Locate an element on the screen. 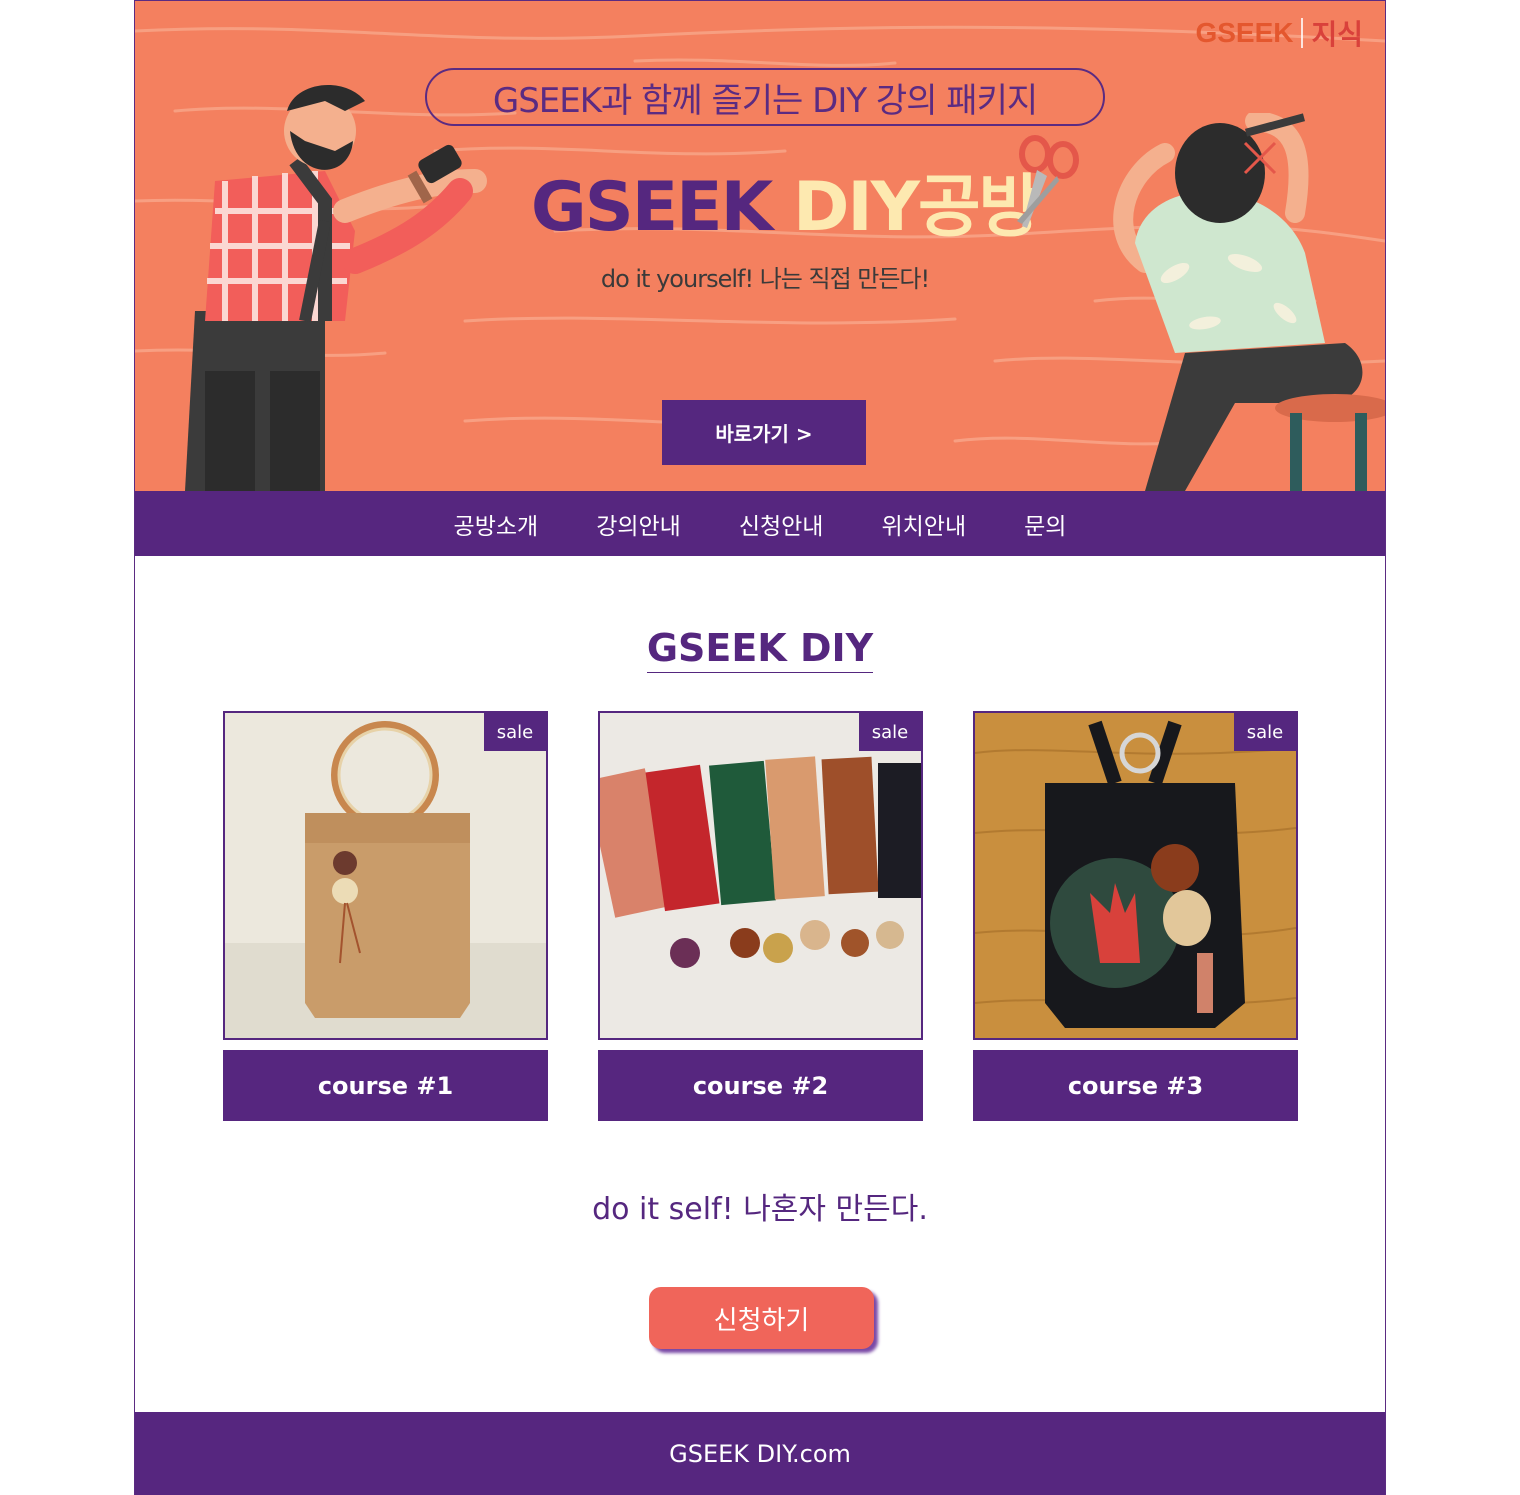 The width and height of the screenshot is (1520, 1495). course-2-image: sale is located at coordinates (760, 875).